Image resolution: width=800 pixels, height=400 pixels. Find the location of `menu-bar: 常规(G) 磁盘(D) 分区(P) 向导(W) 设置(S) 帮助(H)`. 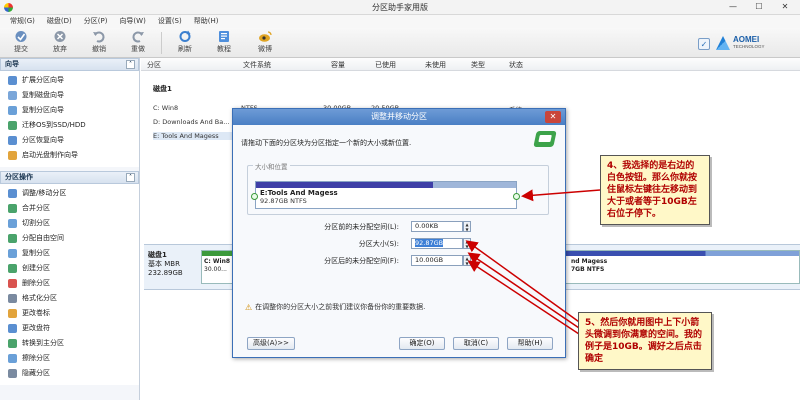

menu-bar: 常规(G) 磁盘(D) 分区(P) 向导(W) 设置(S) 帮助(H) is located at coordinates (400, 21).